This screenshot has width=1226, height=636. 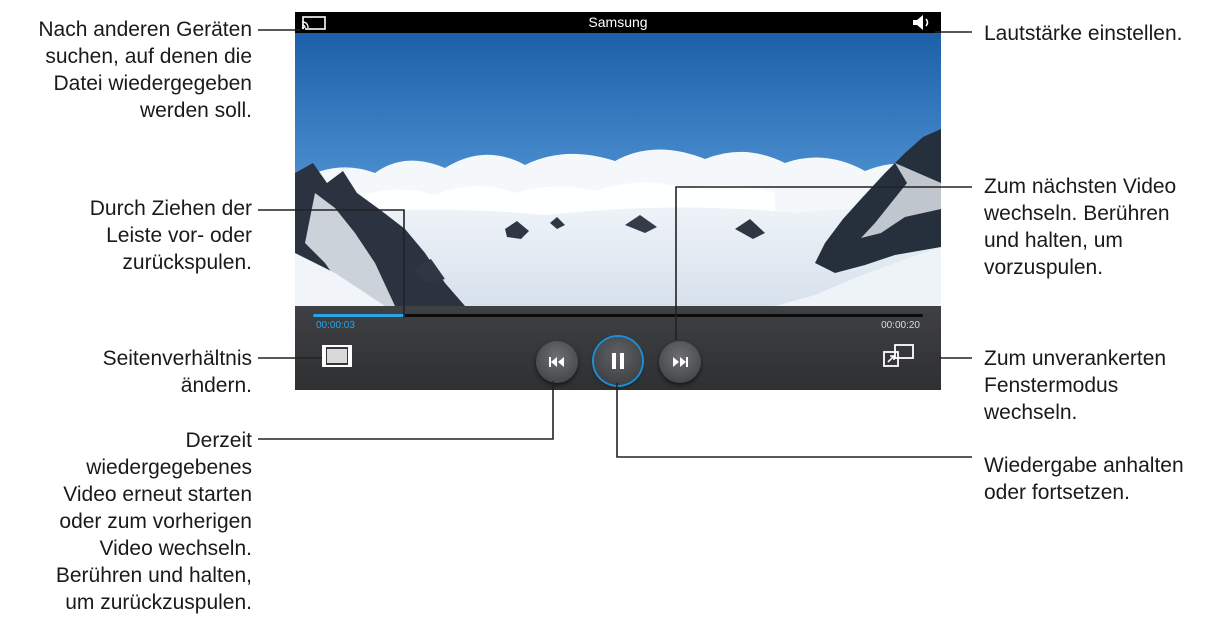 I want to click on leader-line-next, so click(x=823, y=263).